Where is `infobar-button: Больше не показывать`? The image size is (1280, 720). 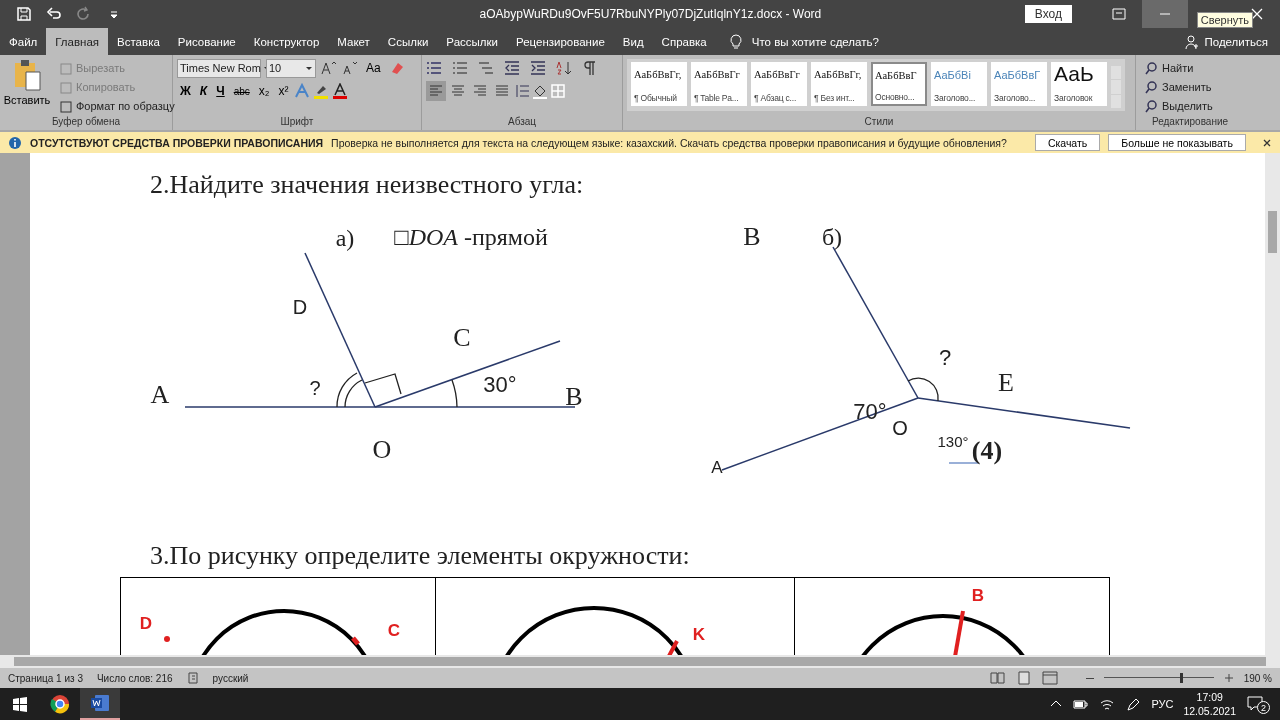
infobar-button: Больше не показывать is located at coordinates (1177, 142).